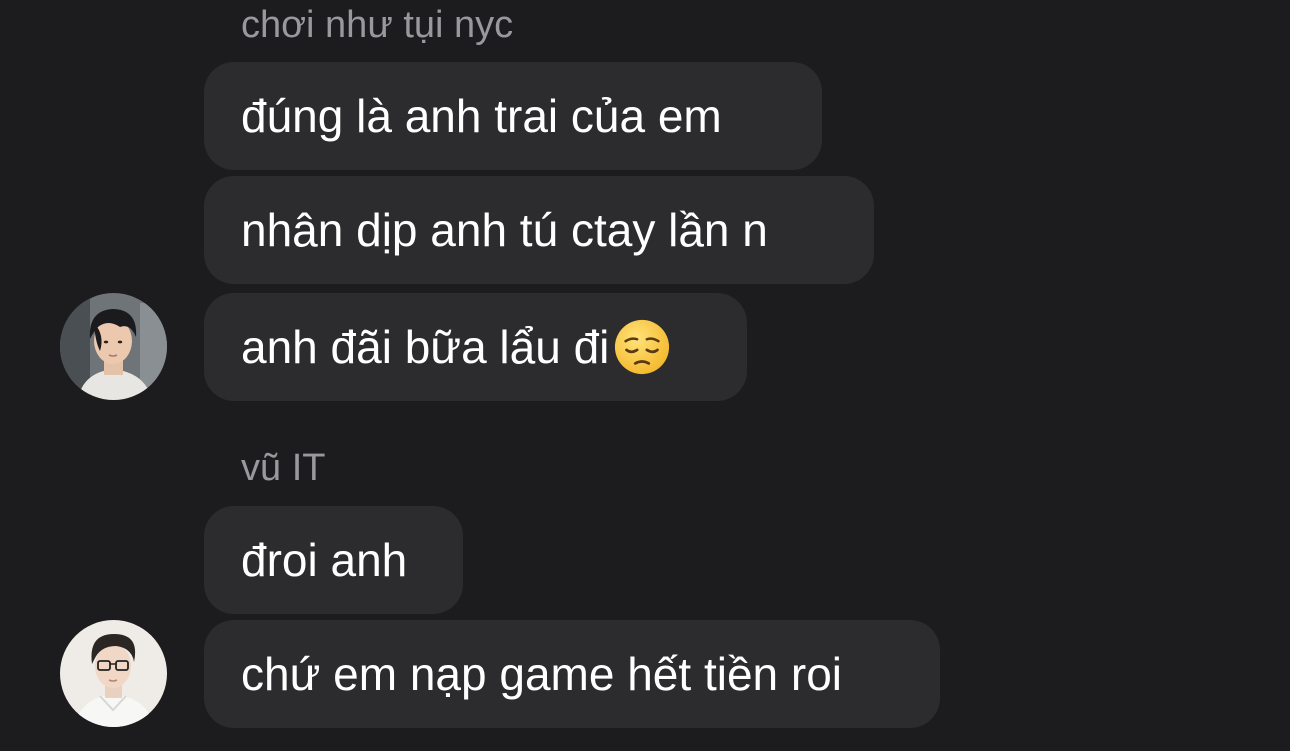 The image size is (1290, 751). Describe the element at coordinates (542, 674) in the screenshot. I see `message-text: chứ em nạp game hết tiền roi` at that location.